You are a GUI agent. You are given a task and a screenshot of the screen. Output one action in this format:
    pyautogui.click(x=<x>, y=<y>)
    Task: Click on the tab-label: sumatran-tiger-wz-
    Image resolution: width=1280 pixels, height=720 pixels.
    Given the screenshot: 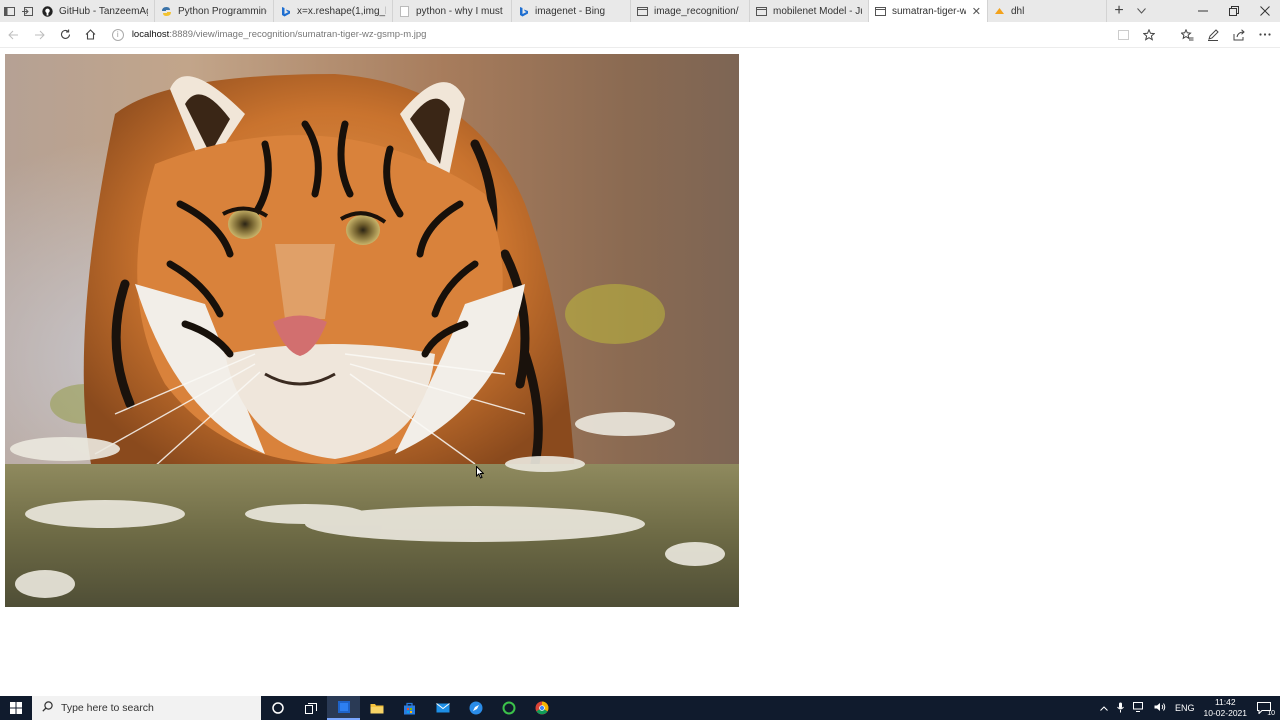 What is the action you would take?
    pyautogui.click(x=929, y=11)
    